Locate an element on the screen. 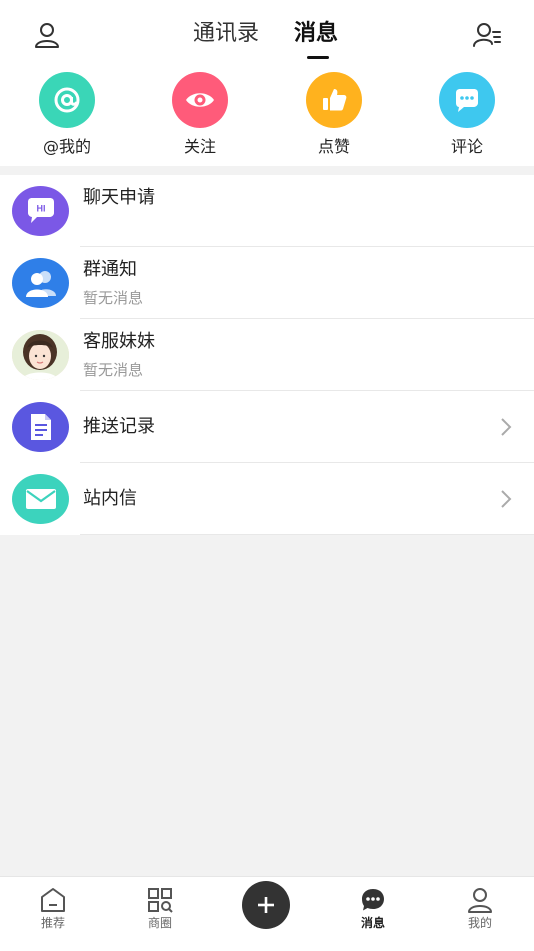 The width and height of the screenshot is (534, 951). document-icon is located at coordinates (40, 427).